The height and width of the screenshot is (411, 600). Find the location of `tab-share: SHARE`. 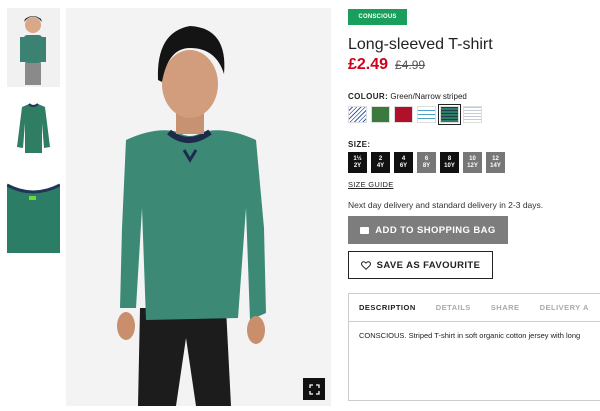

tab-share: SHARE is located at coordinates (505, 307).